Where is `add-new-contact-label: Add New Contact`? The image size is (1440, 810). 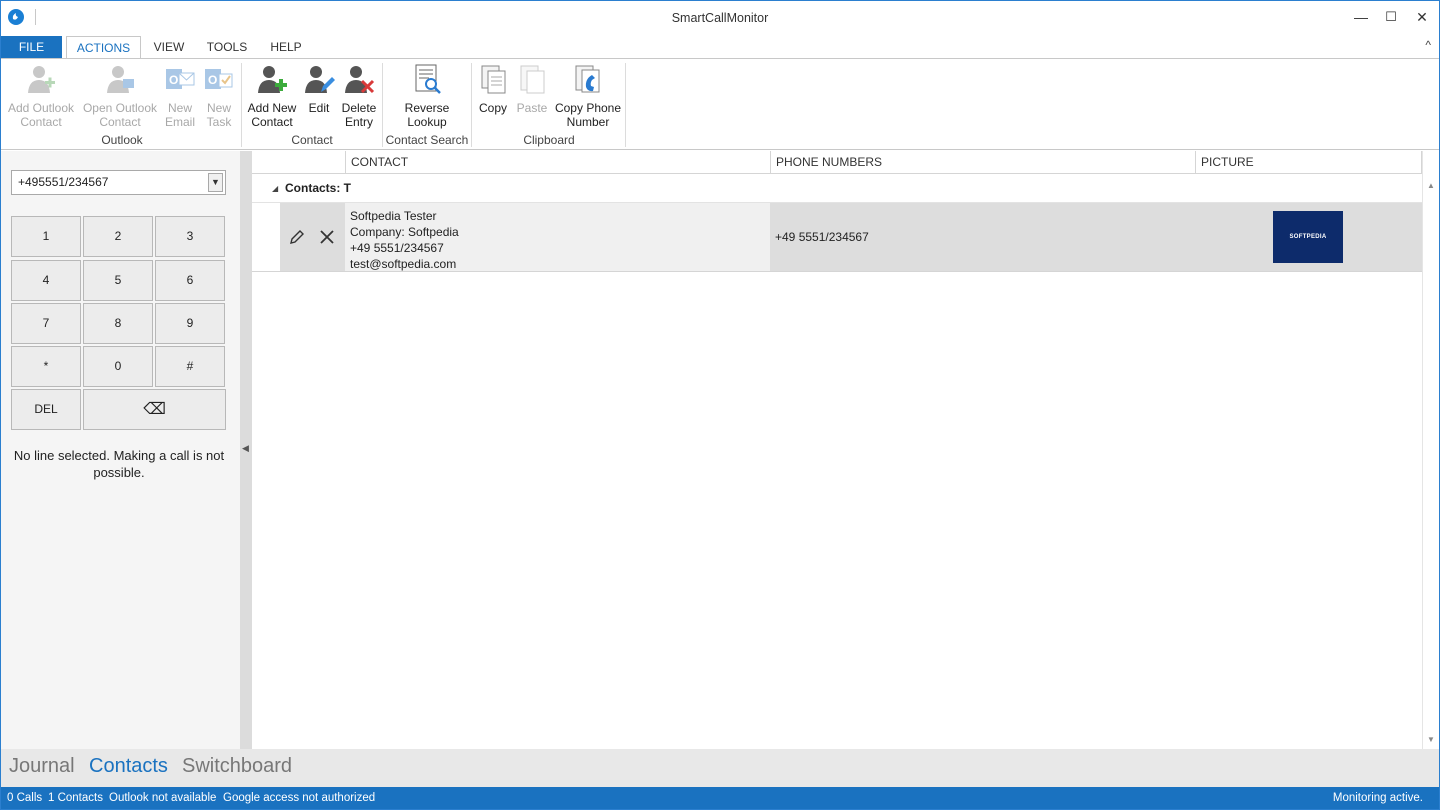 add-new-contact-label: Add New Contact is located at coordinates (272, 115).